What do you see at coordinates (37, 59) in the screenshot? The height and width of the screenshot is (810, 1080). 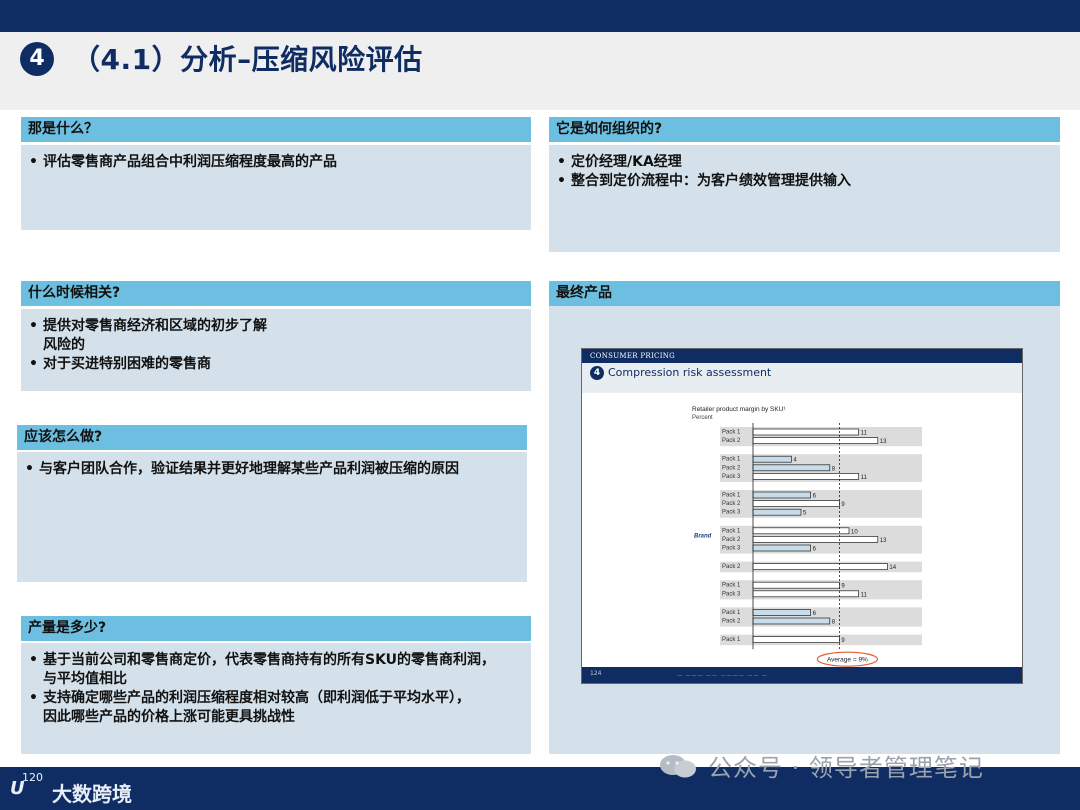 I see `section-number-badge: 4` at bounding box center [37, 59].